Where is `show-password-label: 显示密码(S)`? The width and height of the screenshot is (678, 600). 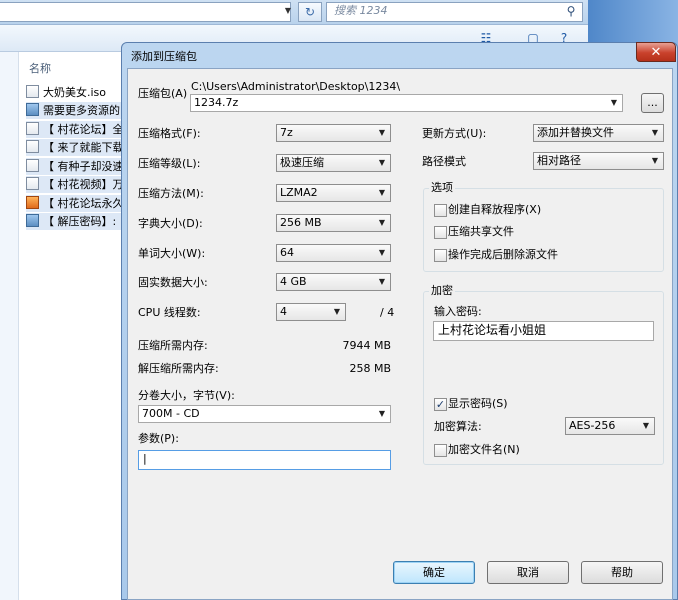
show-password-label: 显示密码(S) is located at coordinates (478, 403).